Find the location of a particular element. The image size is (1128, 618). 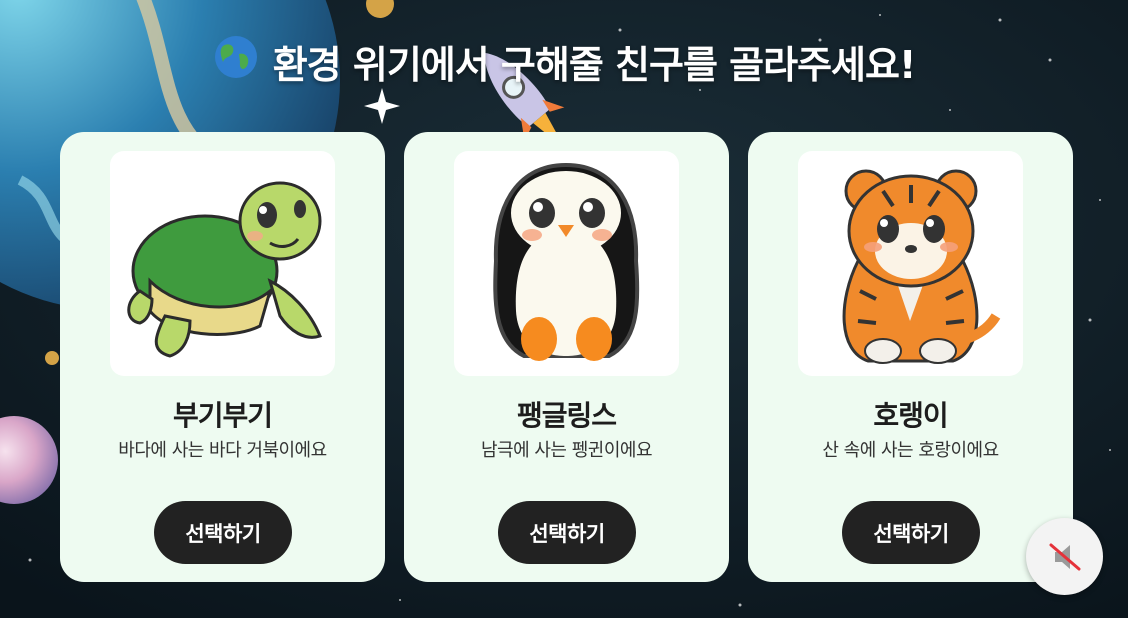

penguin-illustration is located at coordinates (566, 263).